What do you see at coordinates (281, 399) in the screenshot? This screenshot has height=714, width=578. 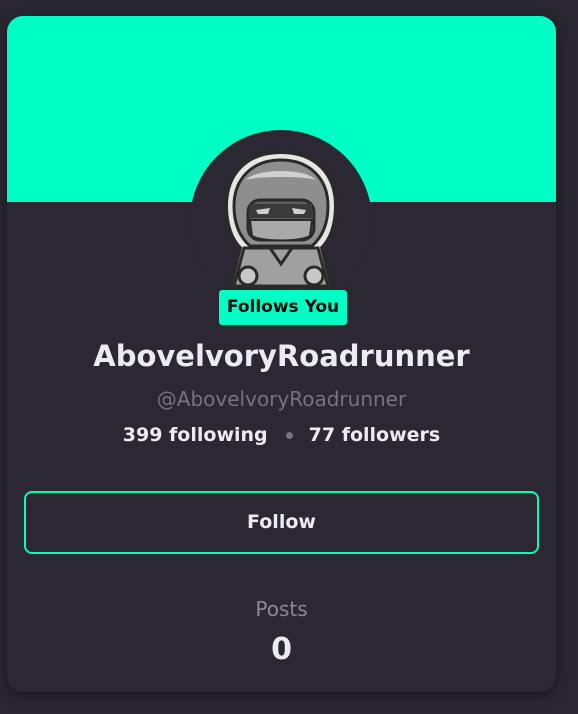 I see `username: @AbovelvoryRoadrunner` at bounding box center [281, 399].